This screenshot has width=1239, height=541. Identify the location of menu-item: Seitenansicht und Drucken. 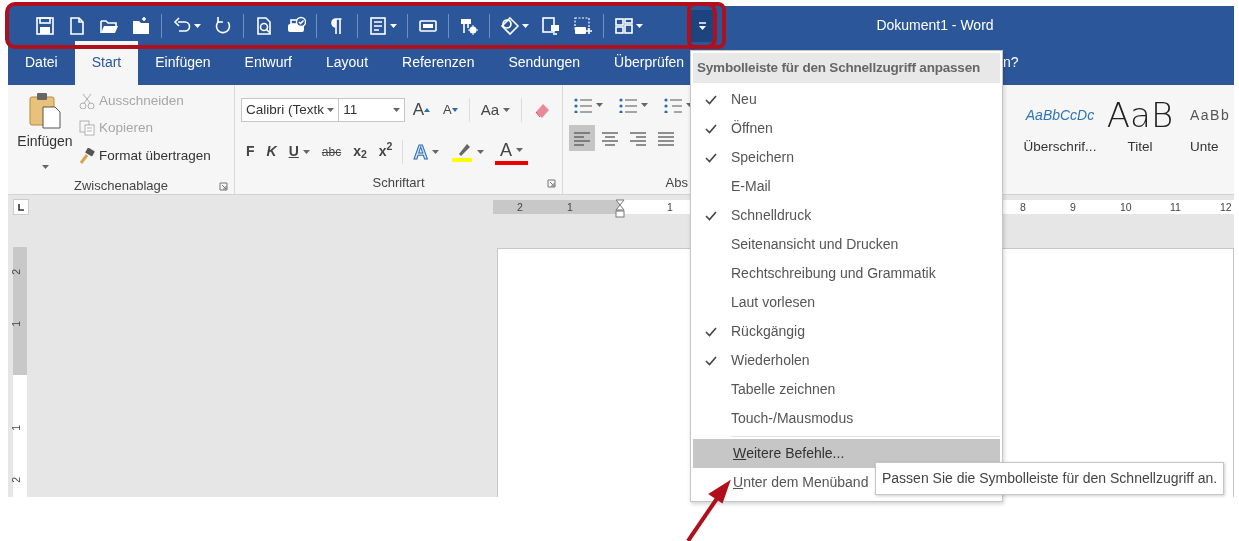
(846, 245).